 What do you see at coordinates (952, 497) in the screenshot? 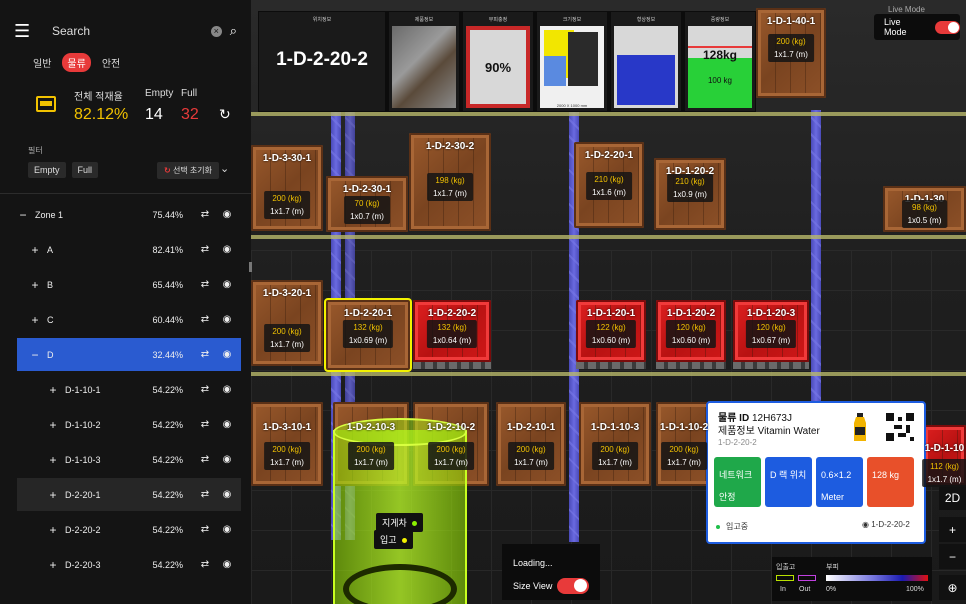
I see `mode-2d-button: 2D` at bounding box center [952, 497].